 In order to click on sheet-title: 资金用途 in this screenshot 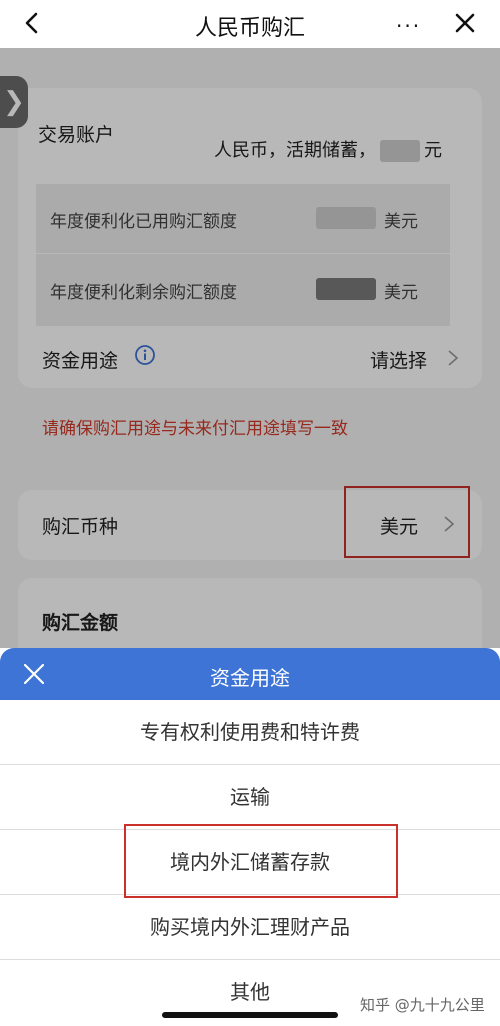, I will do `click(250, 678)`.